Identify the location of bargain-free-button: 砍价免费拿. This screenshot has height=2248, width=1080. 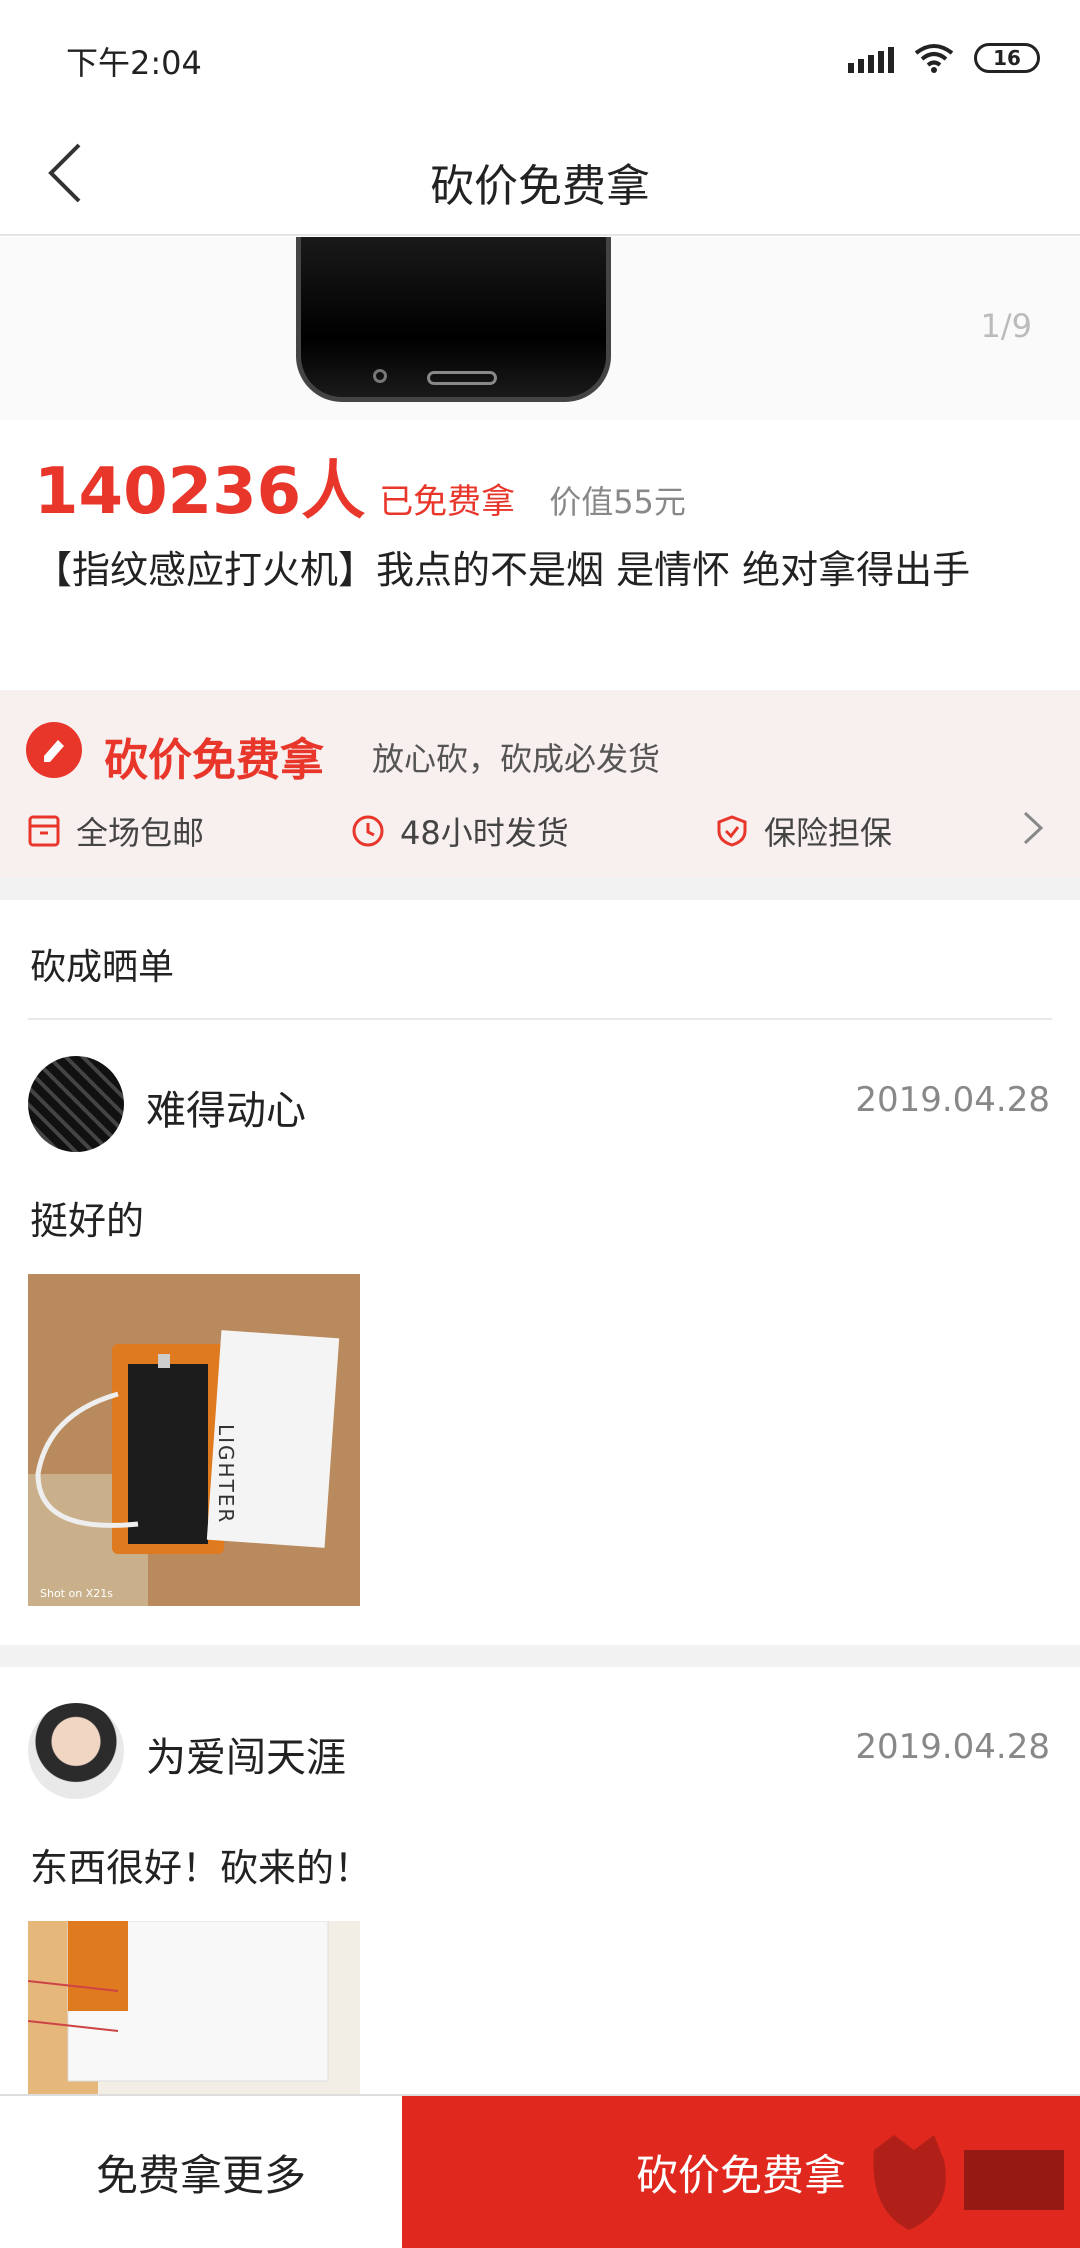
(741, 2172).